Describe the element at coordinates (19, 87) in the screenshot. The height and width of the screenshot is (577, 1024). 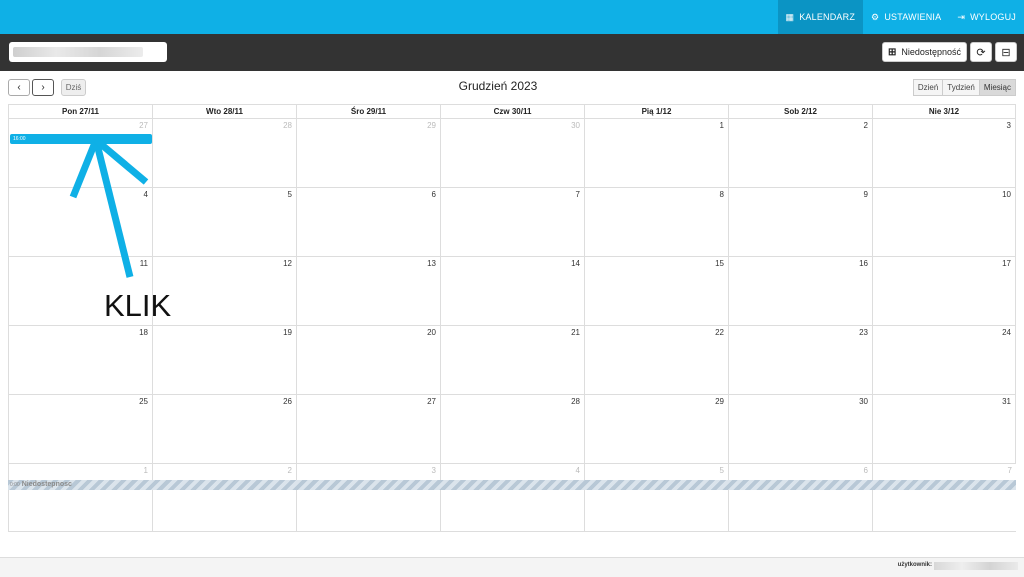
I see `prev-month-button: ‹` at that location.